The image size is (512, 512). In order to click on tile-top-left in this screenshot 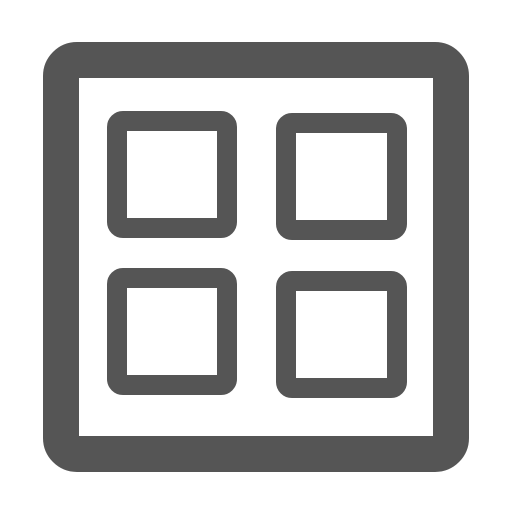, I will do `click(172, 174)`.